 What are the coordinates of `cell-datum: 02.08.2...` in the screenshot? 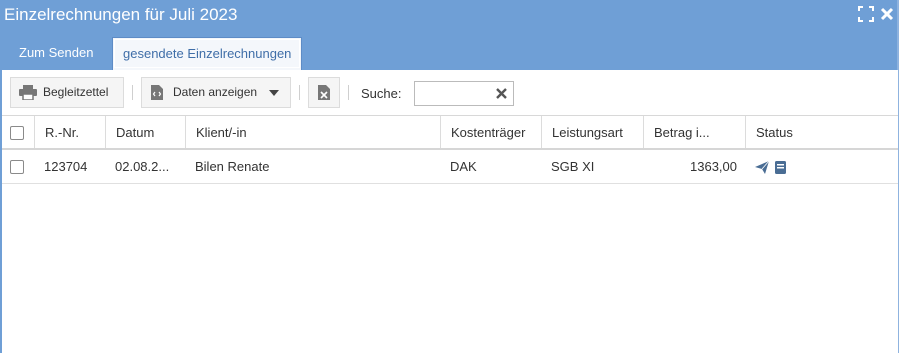 It's located at (142, 166).